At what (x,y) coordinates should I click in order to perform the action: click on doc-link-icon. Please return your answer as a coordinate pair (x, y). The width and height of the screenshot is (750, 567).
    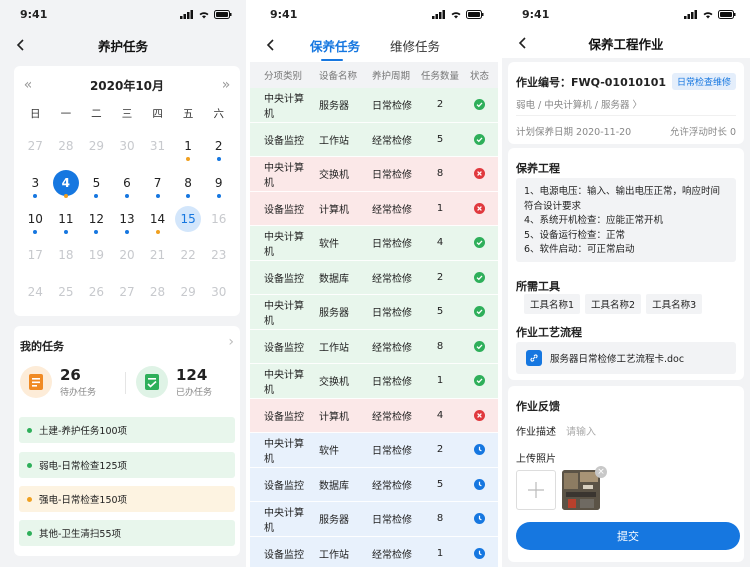
    Looking at the image, I should click on (534, 358).